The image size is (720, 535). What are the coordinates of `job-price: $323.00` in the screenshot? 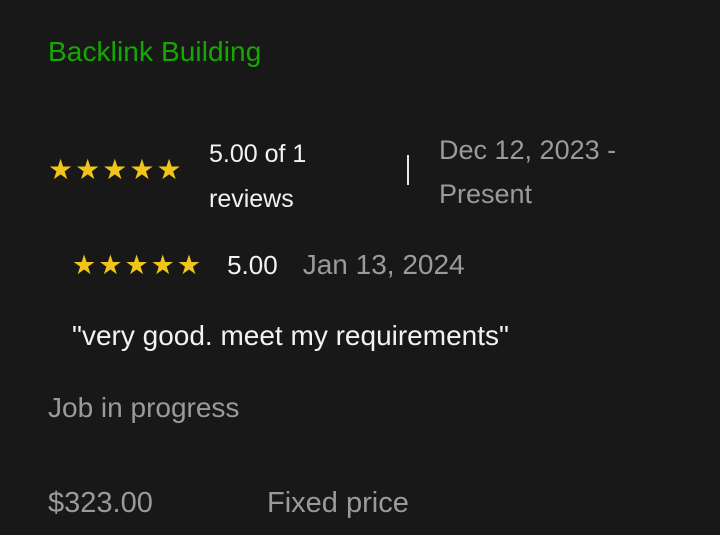 It's located at (100, 503).